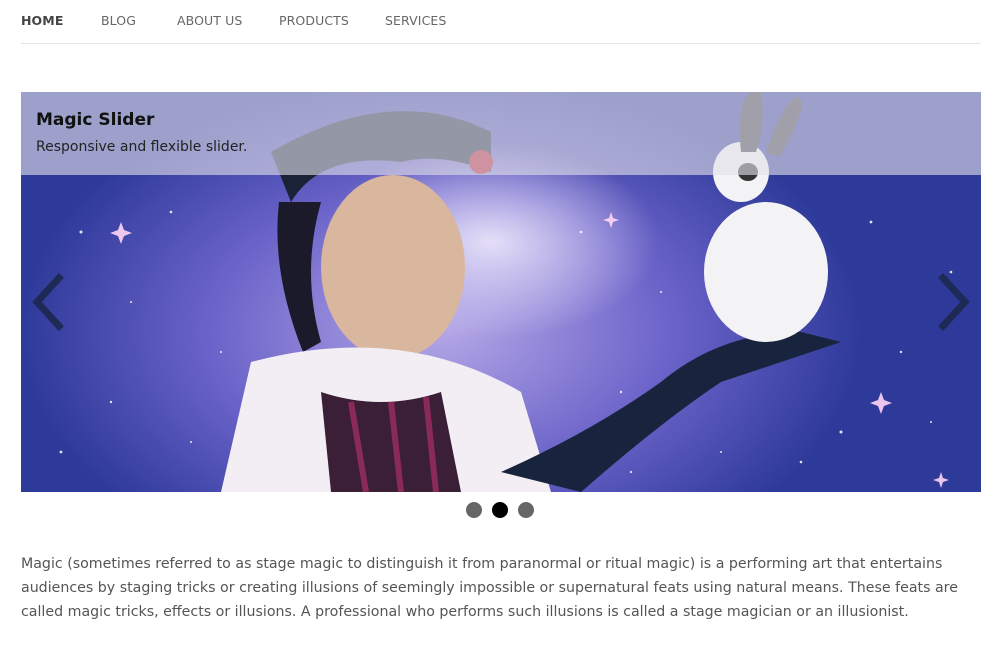 The width and height of the screenshot is (1000, 650). Describe the element at coordinates (209, 20) in the screenshot. I see `nav-item-about-us: ABOUT US` at that location.